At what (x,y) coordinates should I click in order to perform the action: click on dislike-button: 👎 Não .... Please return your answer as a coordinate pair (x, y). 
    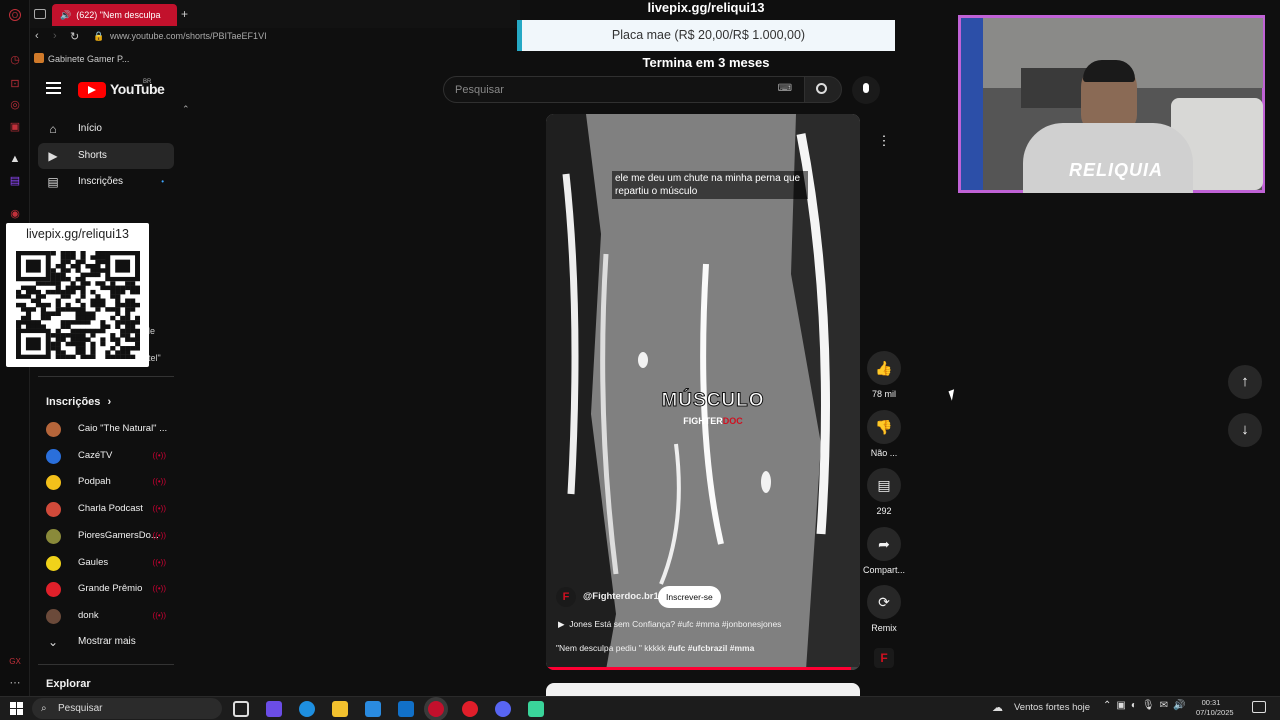
    Looking at the image, I should click on (884, 434).